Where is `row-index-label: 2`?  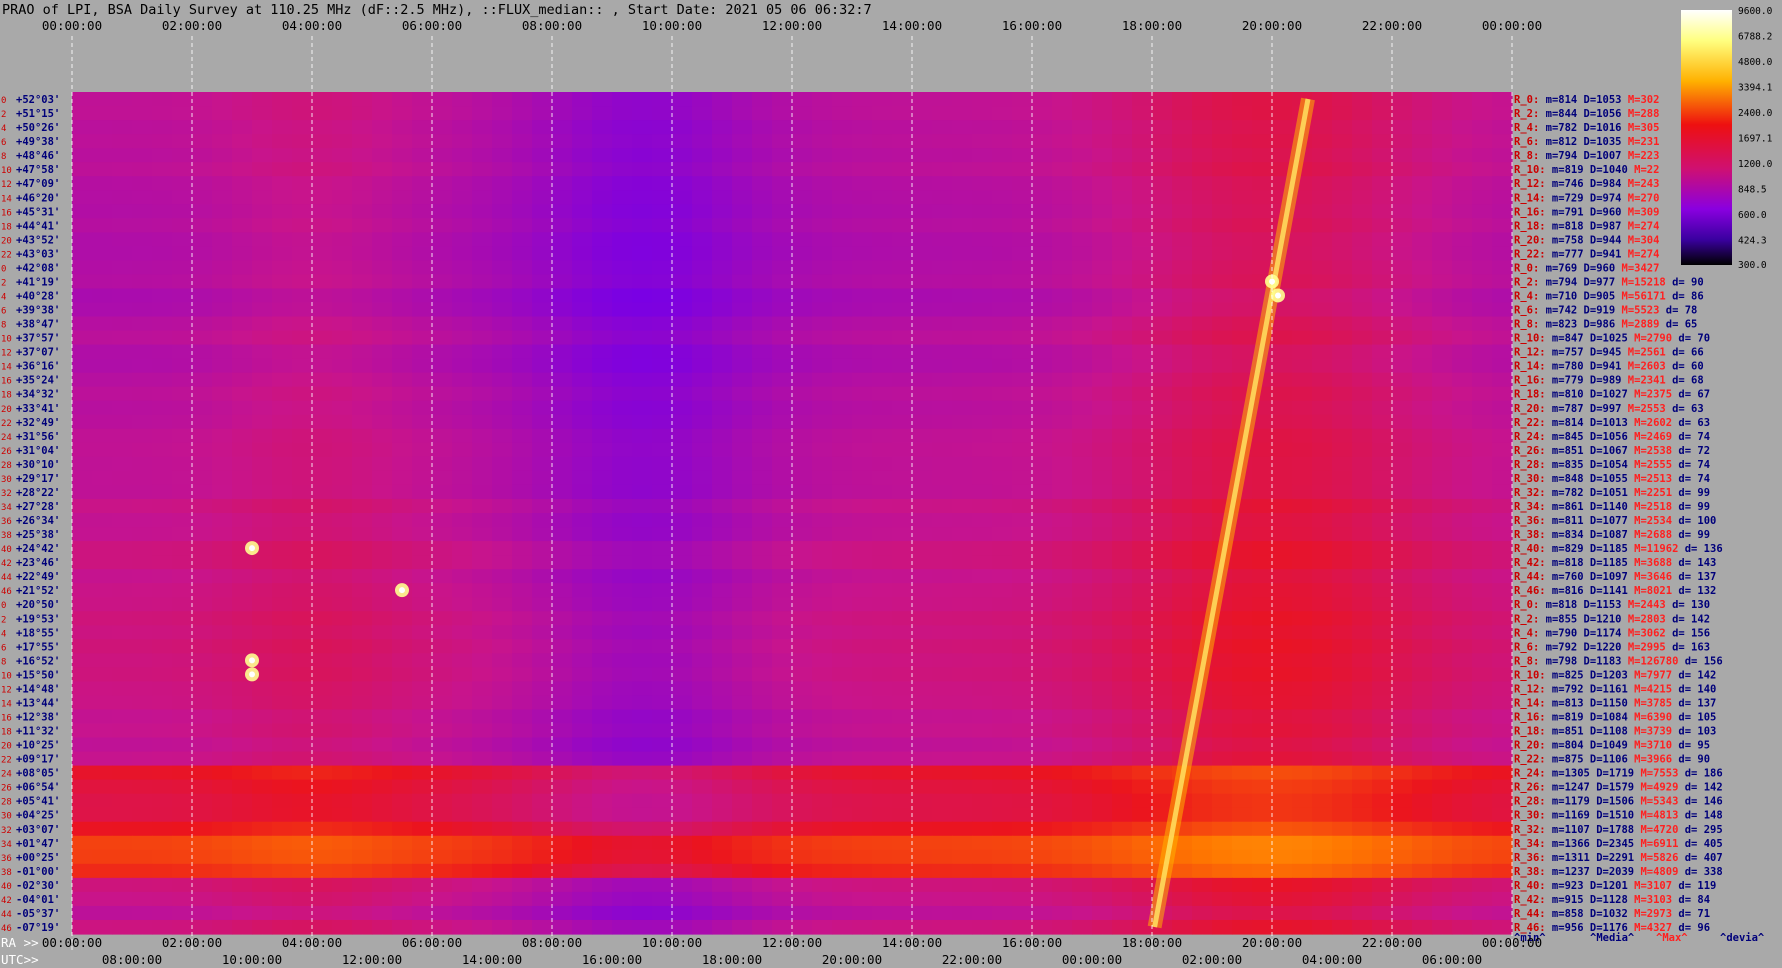
row-index-label: 2 is located at coordinates (3, 283).